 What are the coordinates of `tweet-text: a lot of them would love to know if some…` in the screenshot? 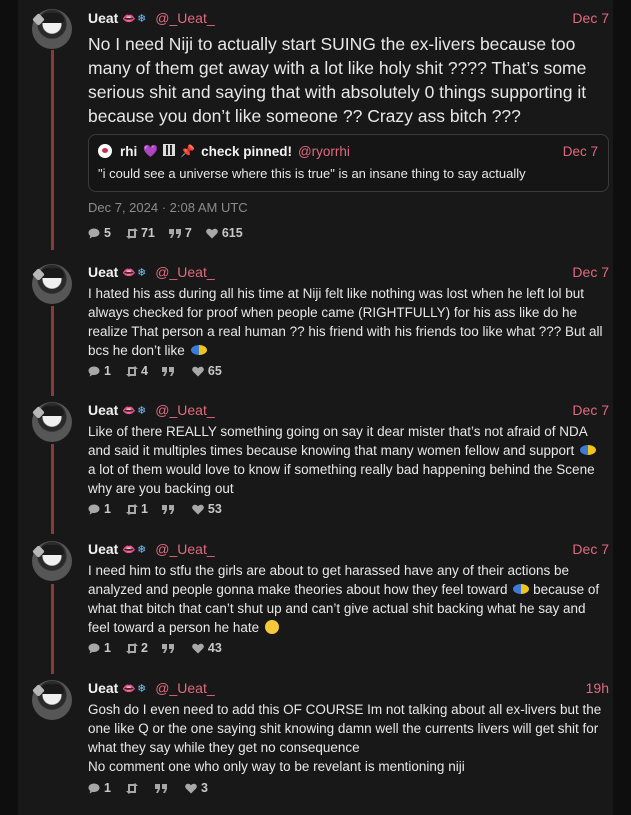 It's located at (341, 479).